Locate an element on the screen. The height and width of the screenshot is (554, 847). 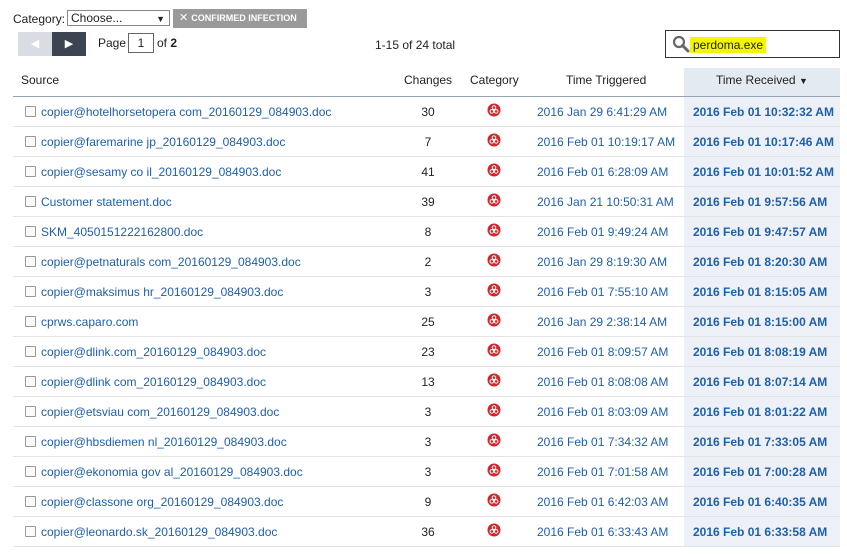
next-page-button: ▶ is located at coordinates (69, 44).